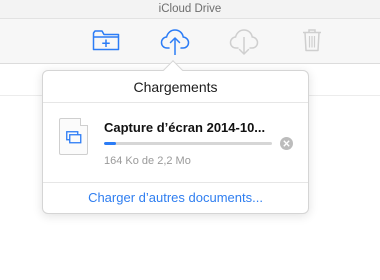 The image size is (380, 280). I want to click on upload-button, so click(175, 41).